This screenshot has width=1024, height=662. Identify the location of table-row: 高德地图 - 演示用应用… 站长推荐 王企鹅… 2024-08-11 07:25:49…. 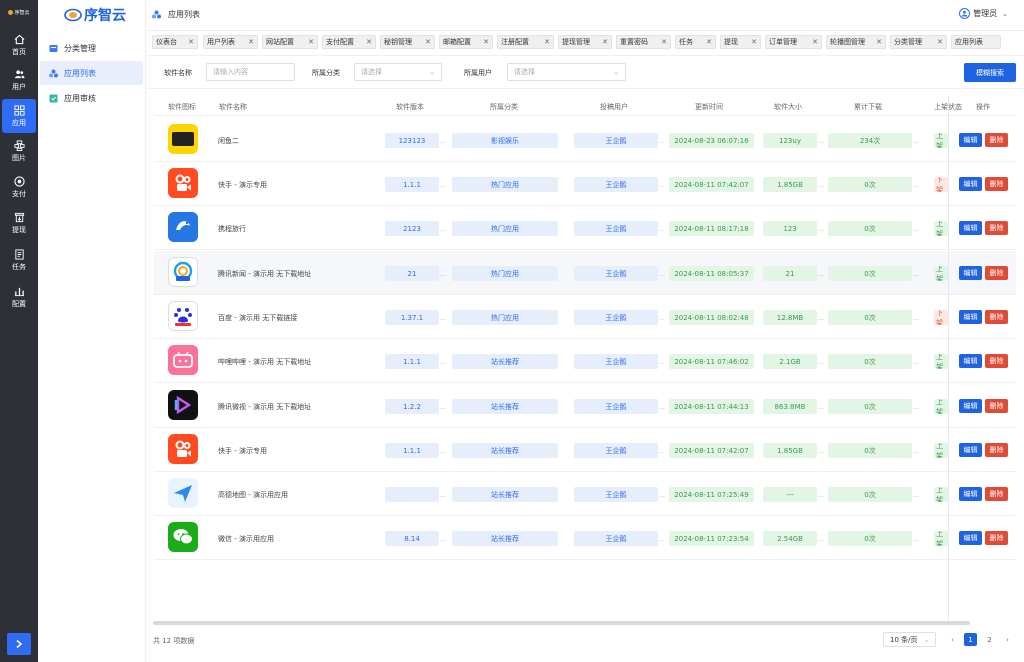
(585, 494).